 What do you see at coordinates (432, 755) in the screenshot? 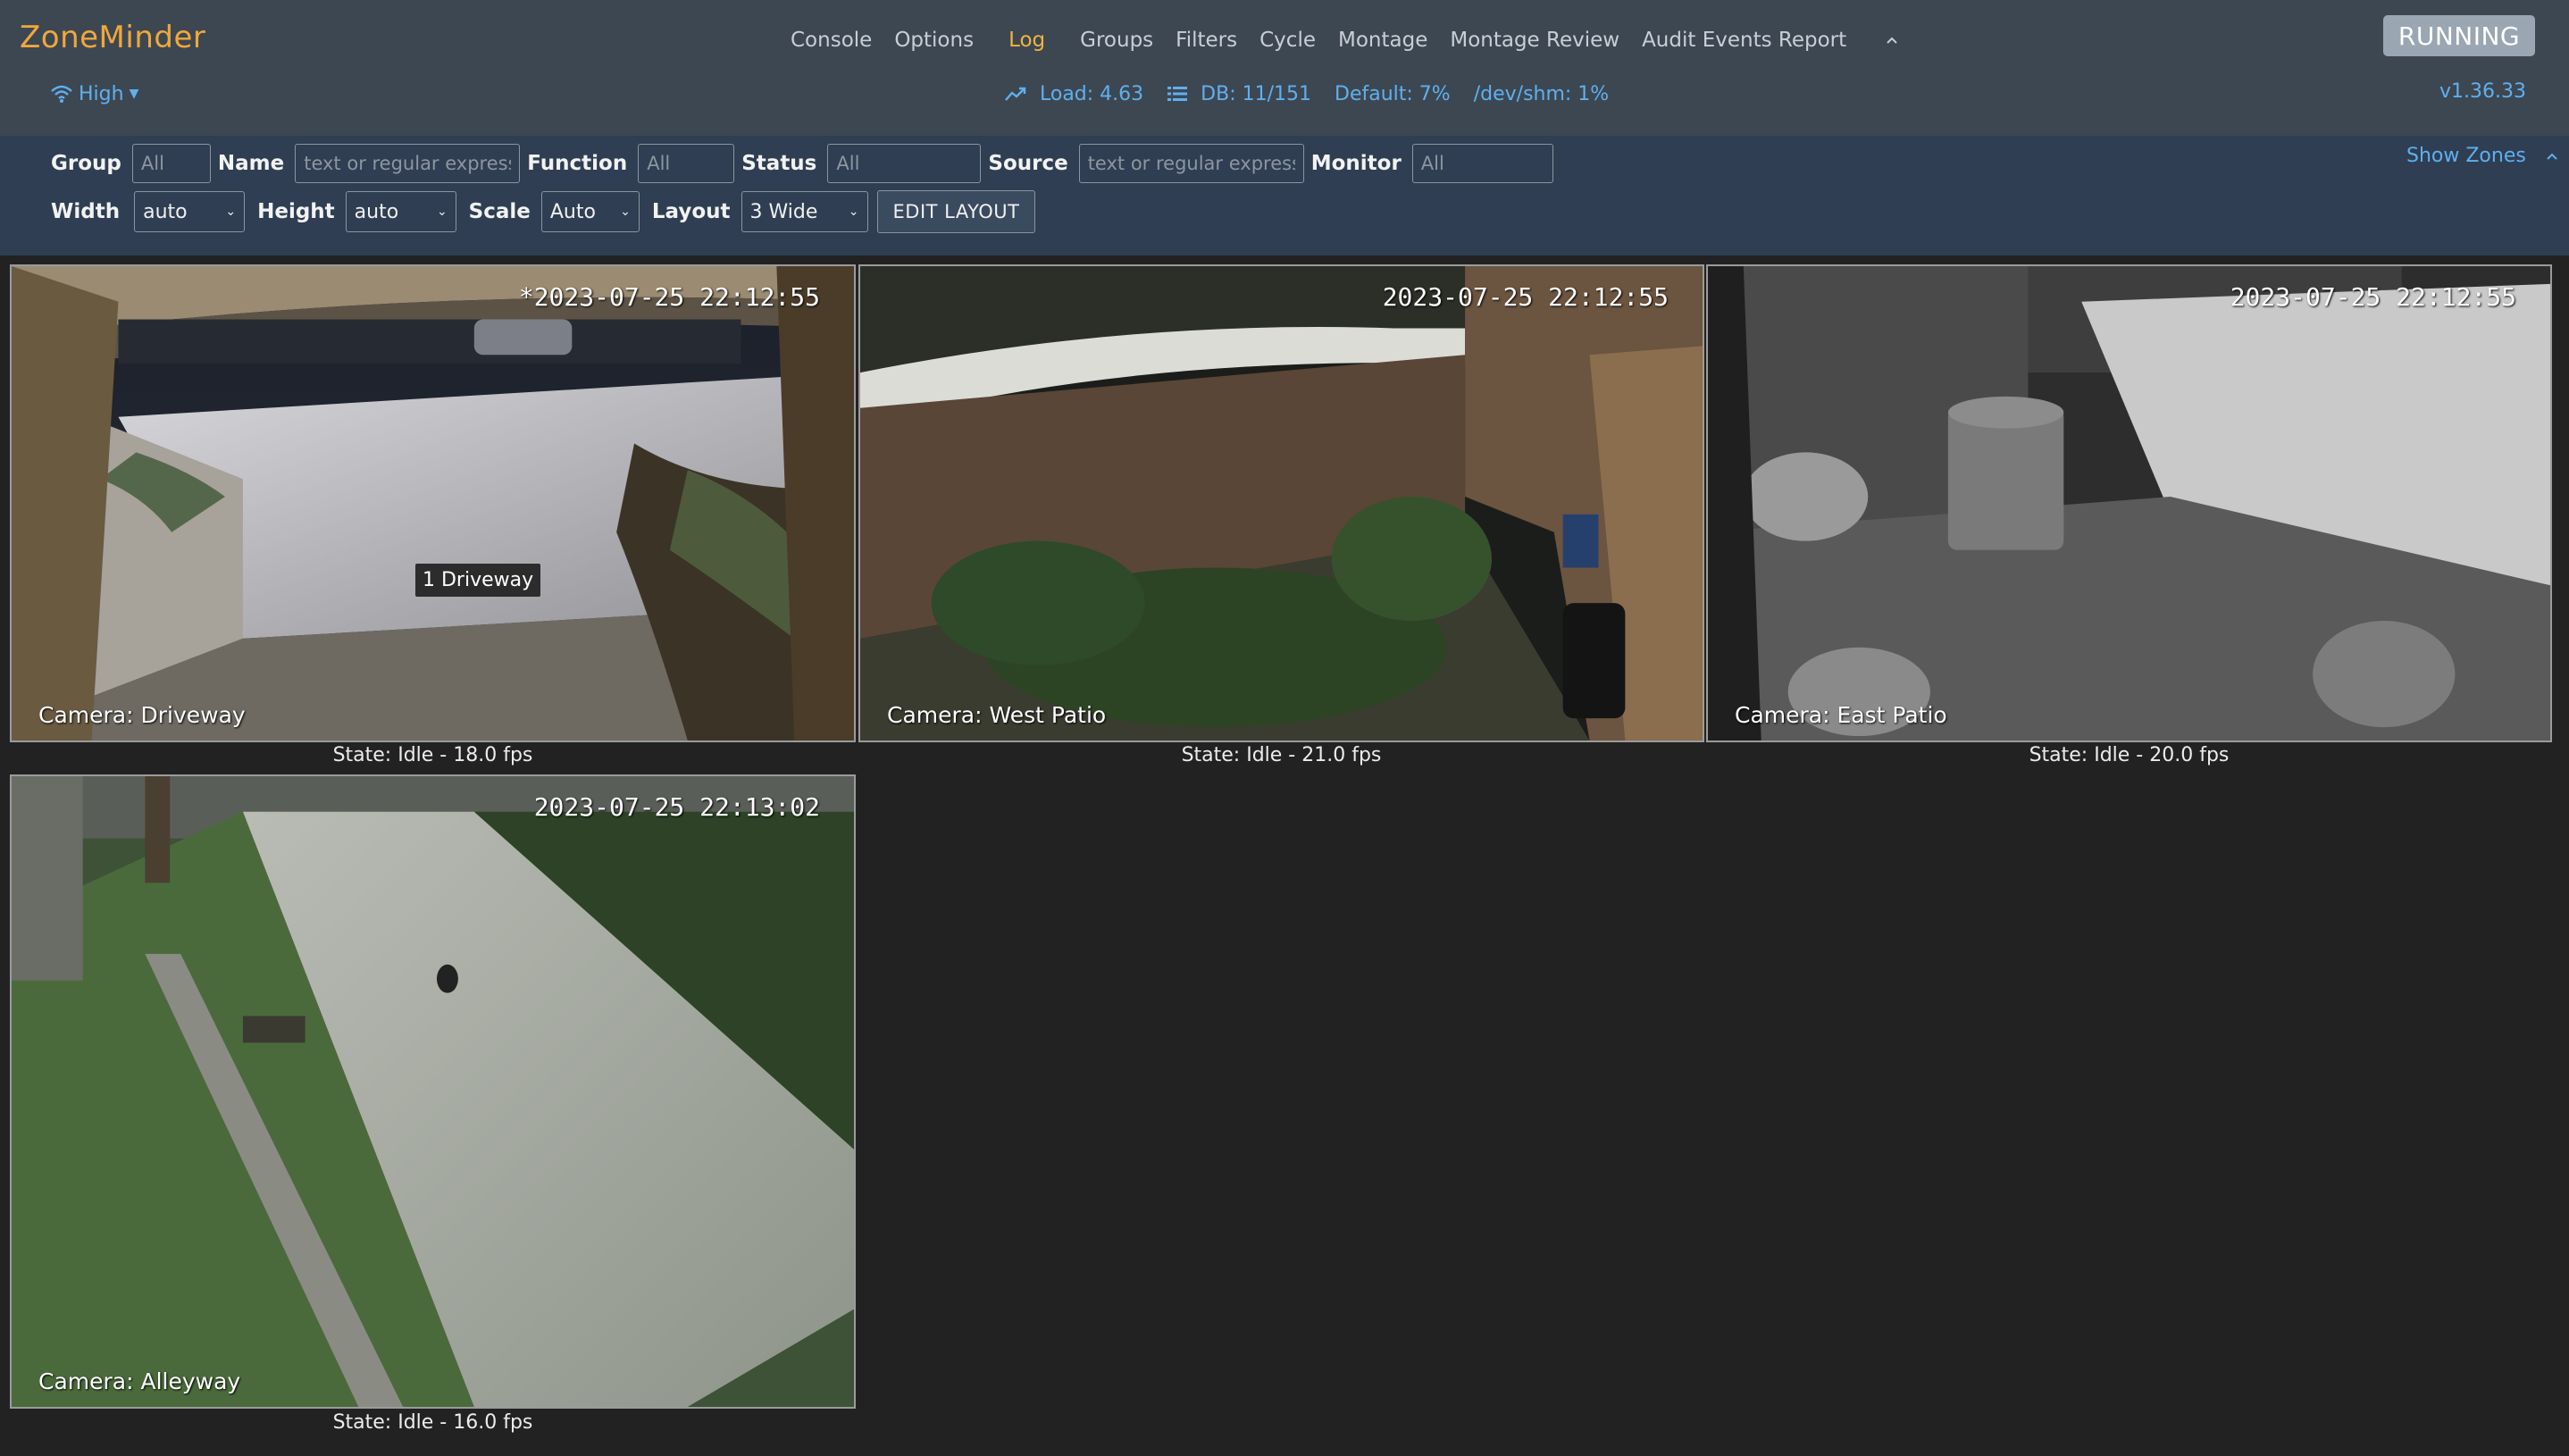
I see `monitor-state: State: Idle - 18.0 fps` at bounding box center [432, 755].